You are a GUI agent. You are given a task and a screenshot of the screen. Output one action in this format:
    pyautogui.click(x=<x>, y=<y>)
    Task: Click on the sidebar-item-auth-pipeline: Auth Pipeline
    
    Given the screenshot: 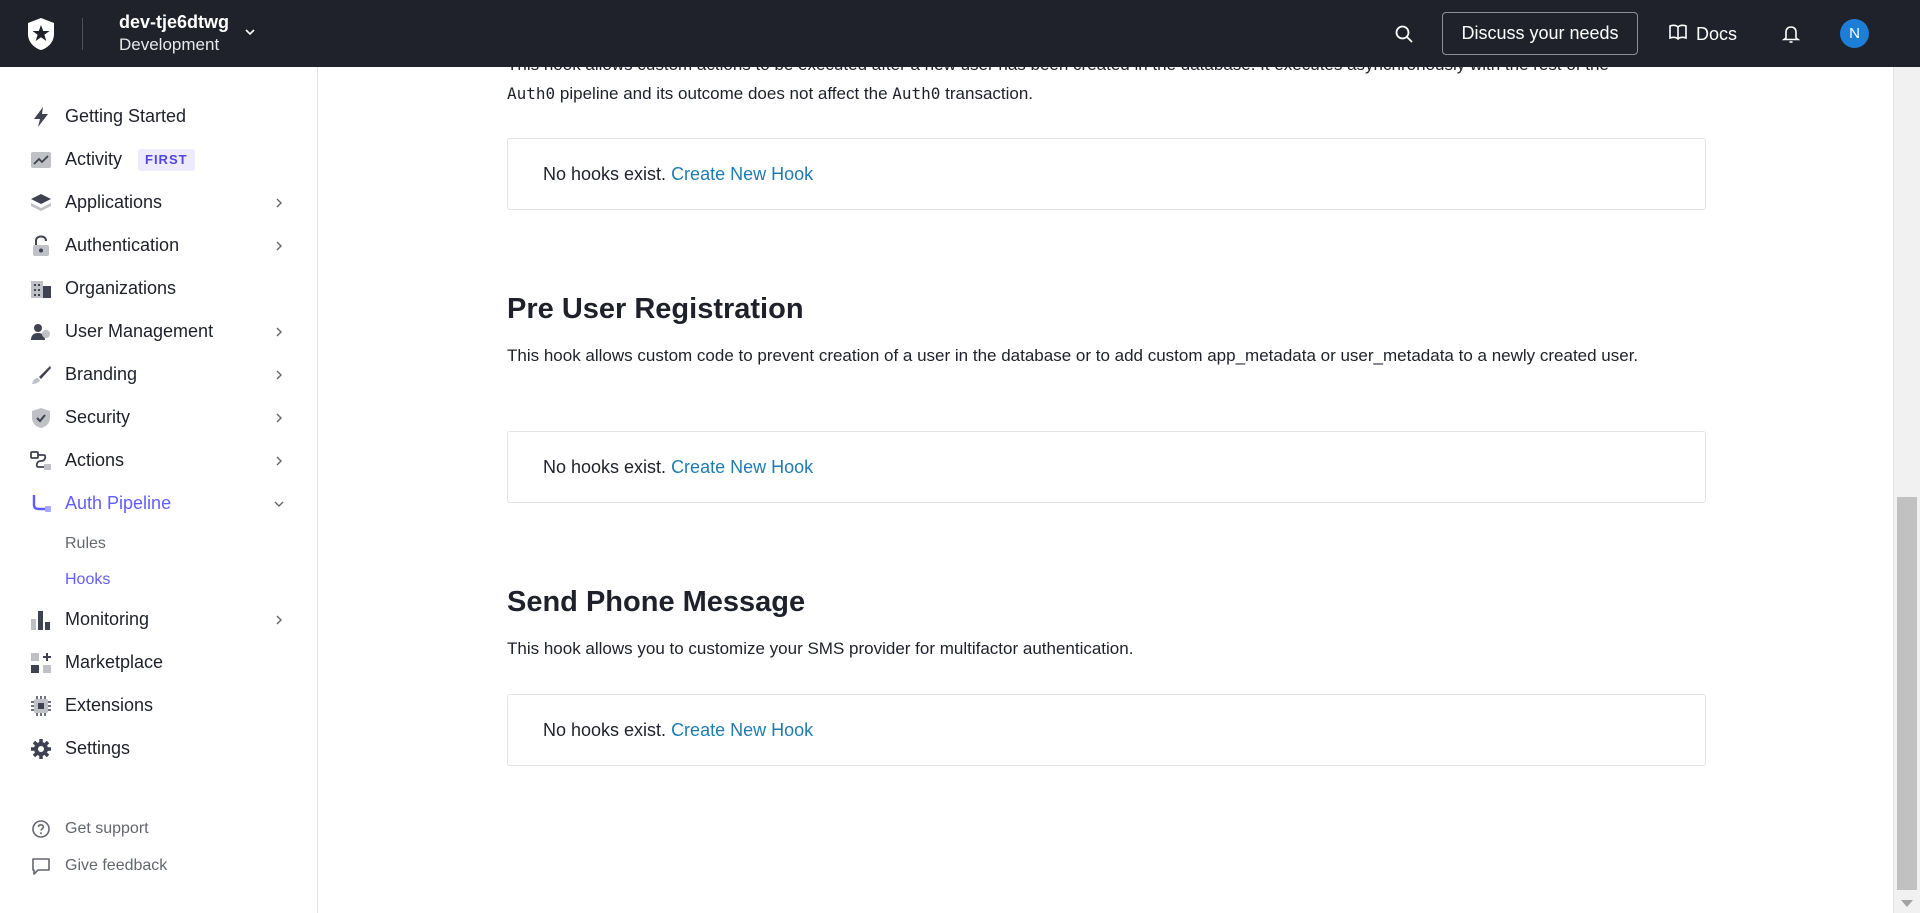 What is the action you would take?
    pyautogui.click(x=158, y=503)
    